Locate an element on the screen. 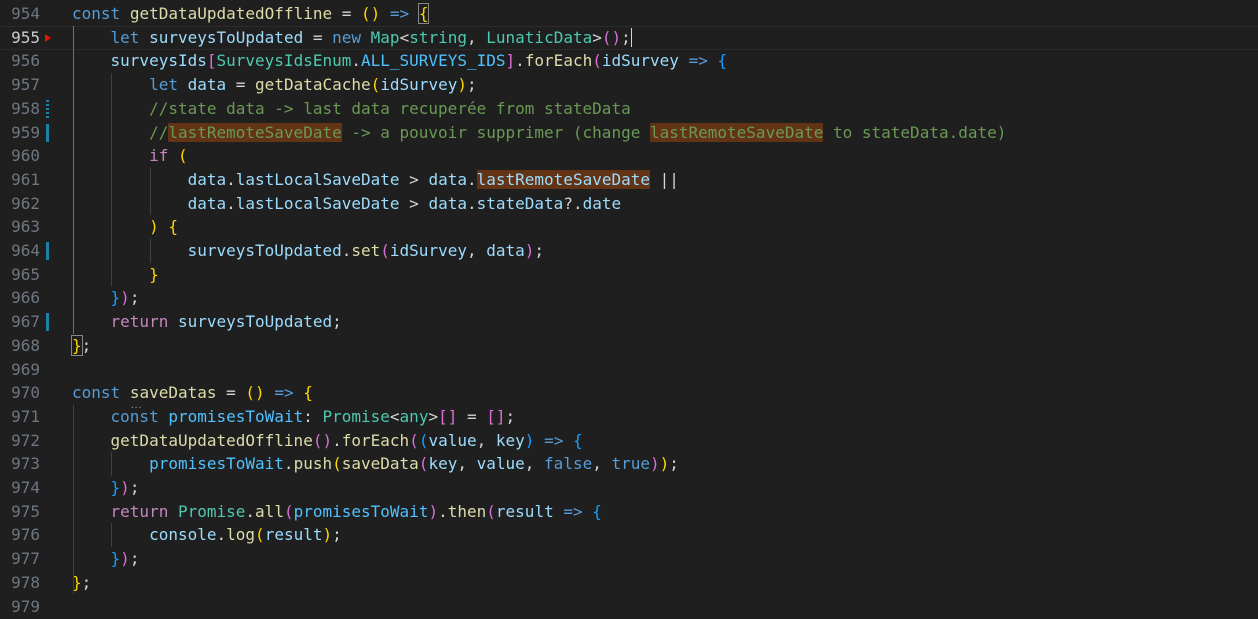 This screenshot has height=619, width=1258. code-token: idSurvey is located at coordinates (640, 61).